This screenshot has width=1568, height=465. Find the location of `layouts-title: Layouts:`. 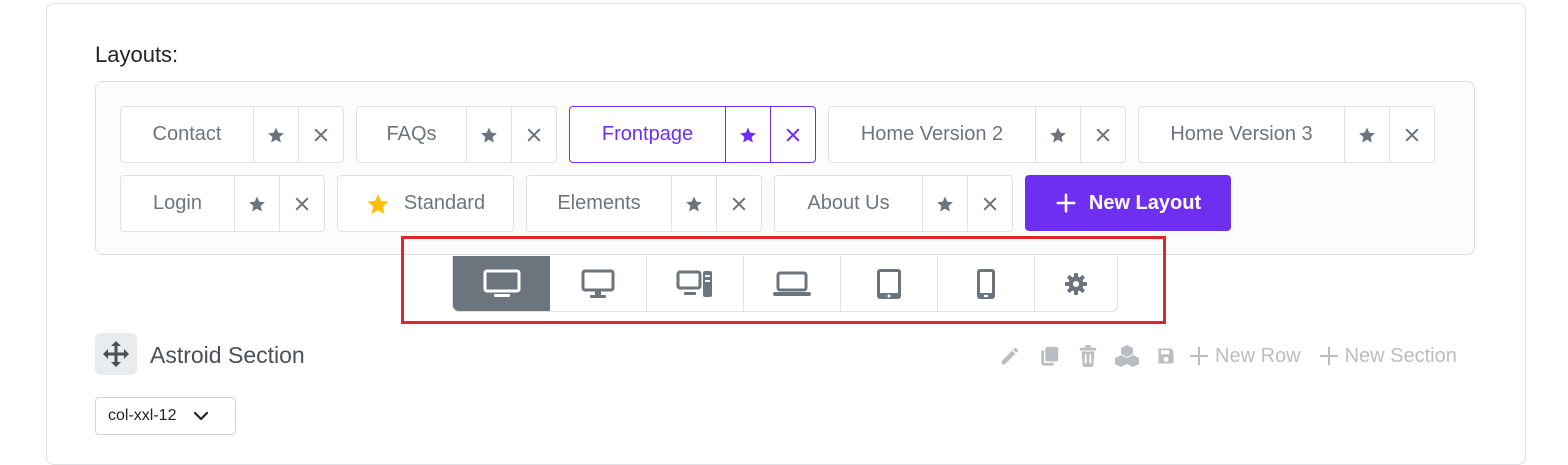

layouts-title: Layouts: is located at coordinates (137, 54).